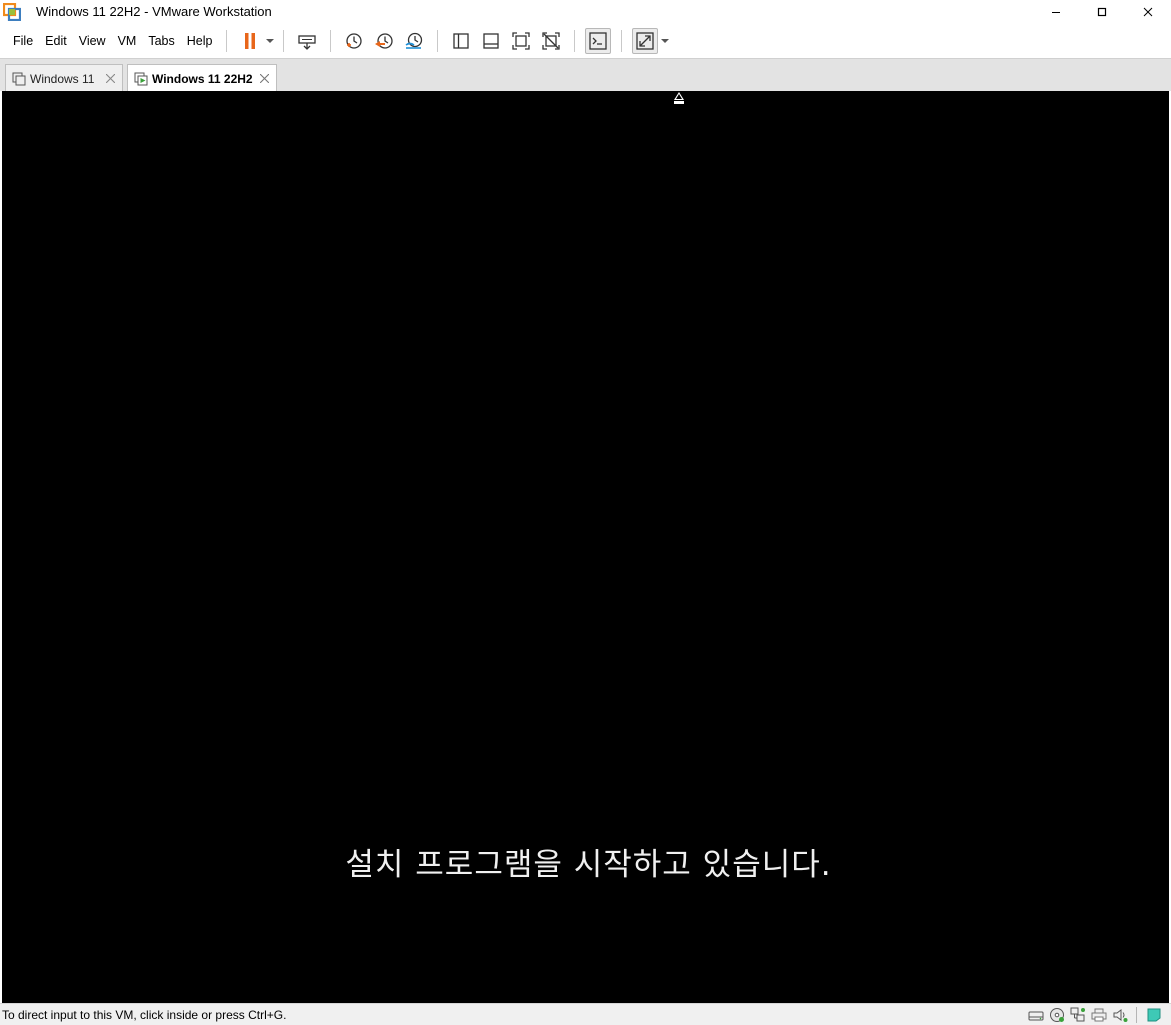 This screenshot has width=1171, height=1025. I want to click on maximize-button, so click(1102, 12).